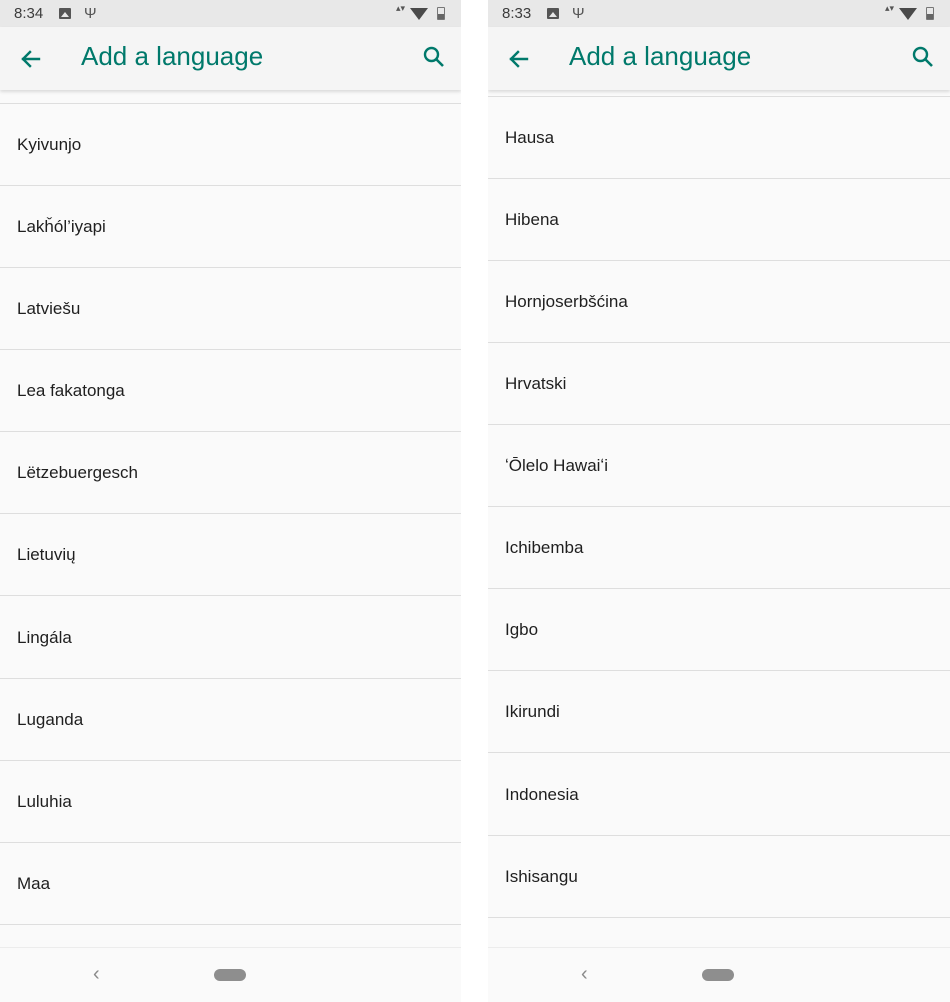 The height and width of the screenshot is (1002, 950). Describe the element at coordinates (230, 309) in the screenshot. I see `list-item: Latviešu` at that location.